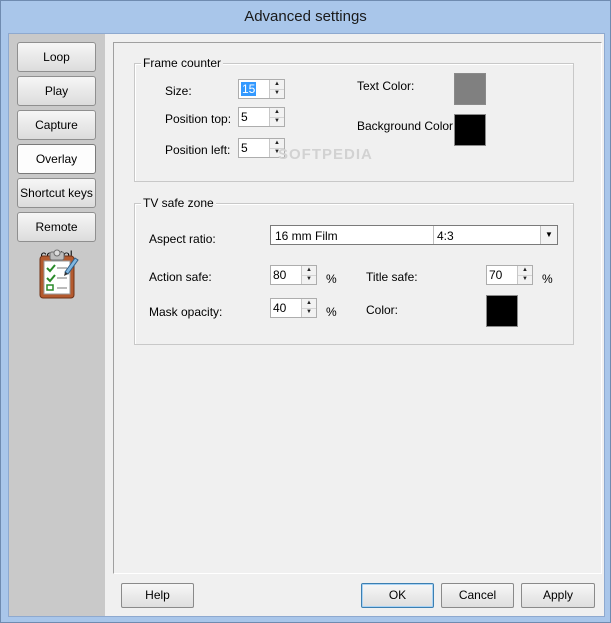 Image resolution: width=611 pixels, height=623 pixels. Describe the element at coordinates (279, 275) in the screenshot. I see `action-safe-value: 80` at that location.